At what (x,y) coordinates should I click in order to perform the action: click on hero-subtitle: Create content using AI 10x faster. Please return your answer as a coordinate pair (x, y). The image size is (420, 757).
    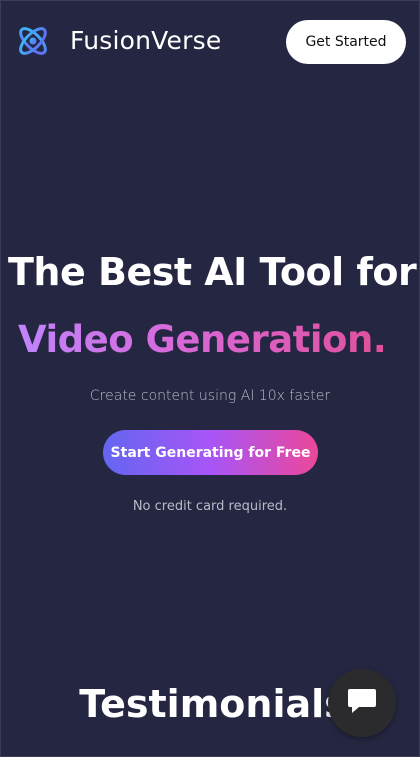
    Looking at the image, I should click on (210, 396).